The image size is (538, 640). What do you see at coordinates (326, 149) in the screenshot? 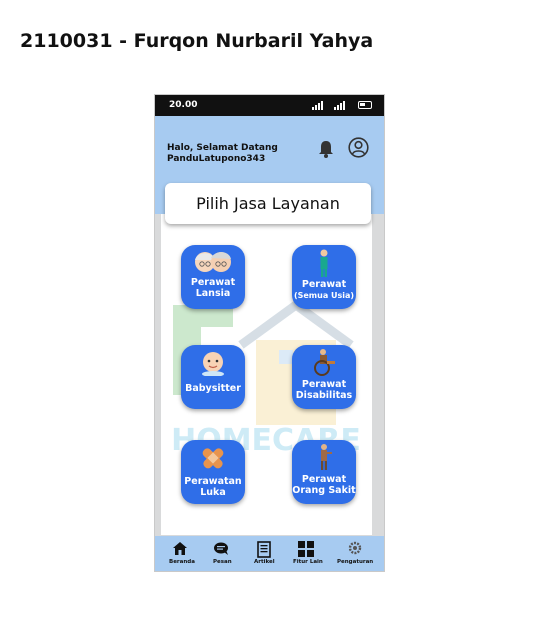
I see `bell-icon` at bounding box center [326, 149].